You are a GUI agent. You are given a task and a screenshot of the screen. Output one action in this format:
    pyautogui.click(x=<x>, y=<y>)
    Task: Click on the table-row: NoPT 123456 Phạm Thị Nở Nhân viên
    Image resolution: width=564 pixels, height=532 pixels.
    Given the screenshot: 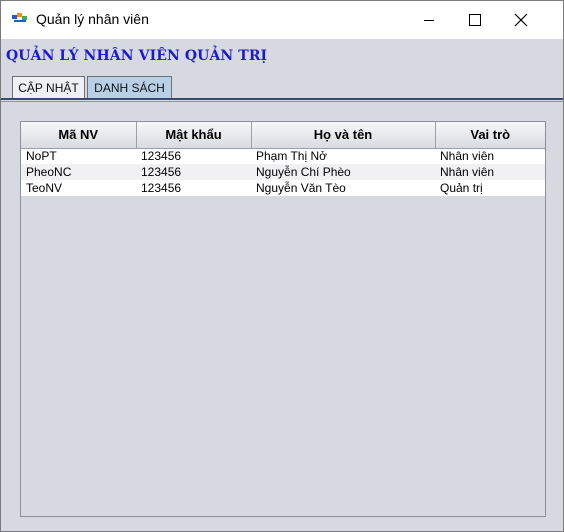 What is the action you would take?
    pyautogui.click(x=283, y=156)
    